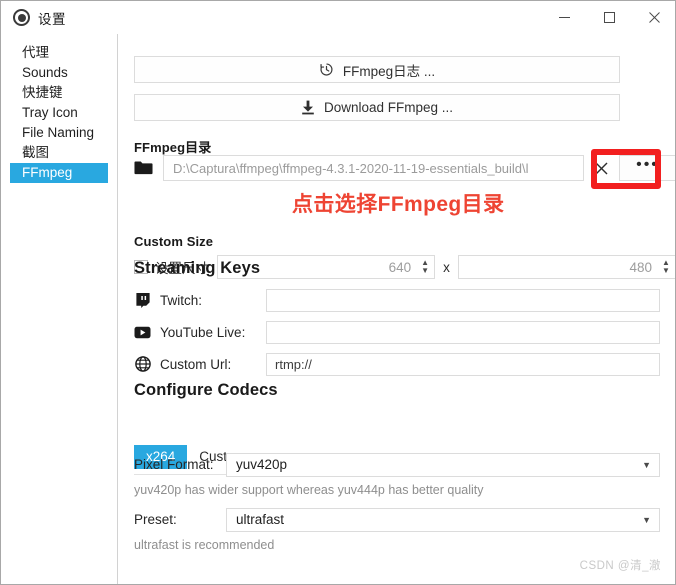 This screenshot has width=676, height=585. Describe the element at coordinates (640, 267) in the screenshot. I see `height-value: 480` at that location.